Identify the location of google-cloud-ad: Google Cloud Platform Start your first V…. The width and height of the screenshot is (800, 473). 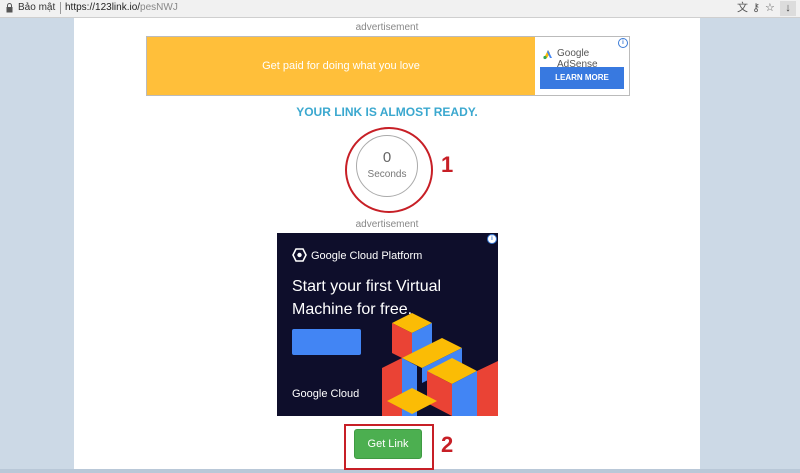
(387, 324).